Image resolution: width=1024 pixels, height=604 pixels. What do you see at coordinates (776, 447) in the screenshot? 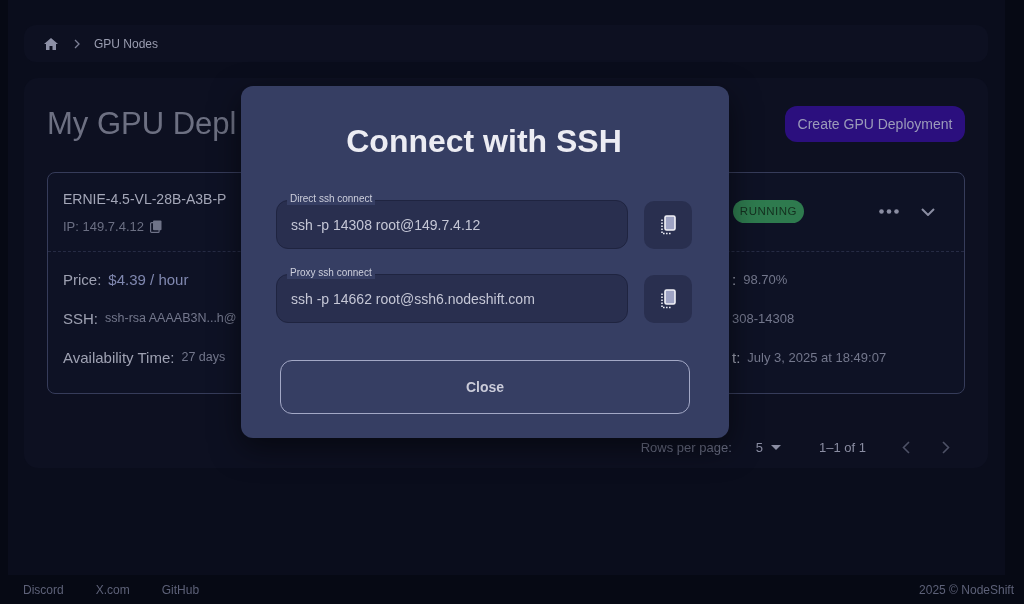
I see `caret-icon` at bounding box center [776, 447].